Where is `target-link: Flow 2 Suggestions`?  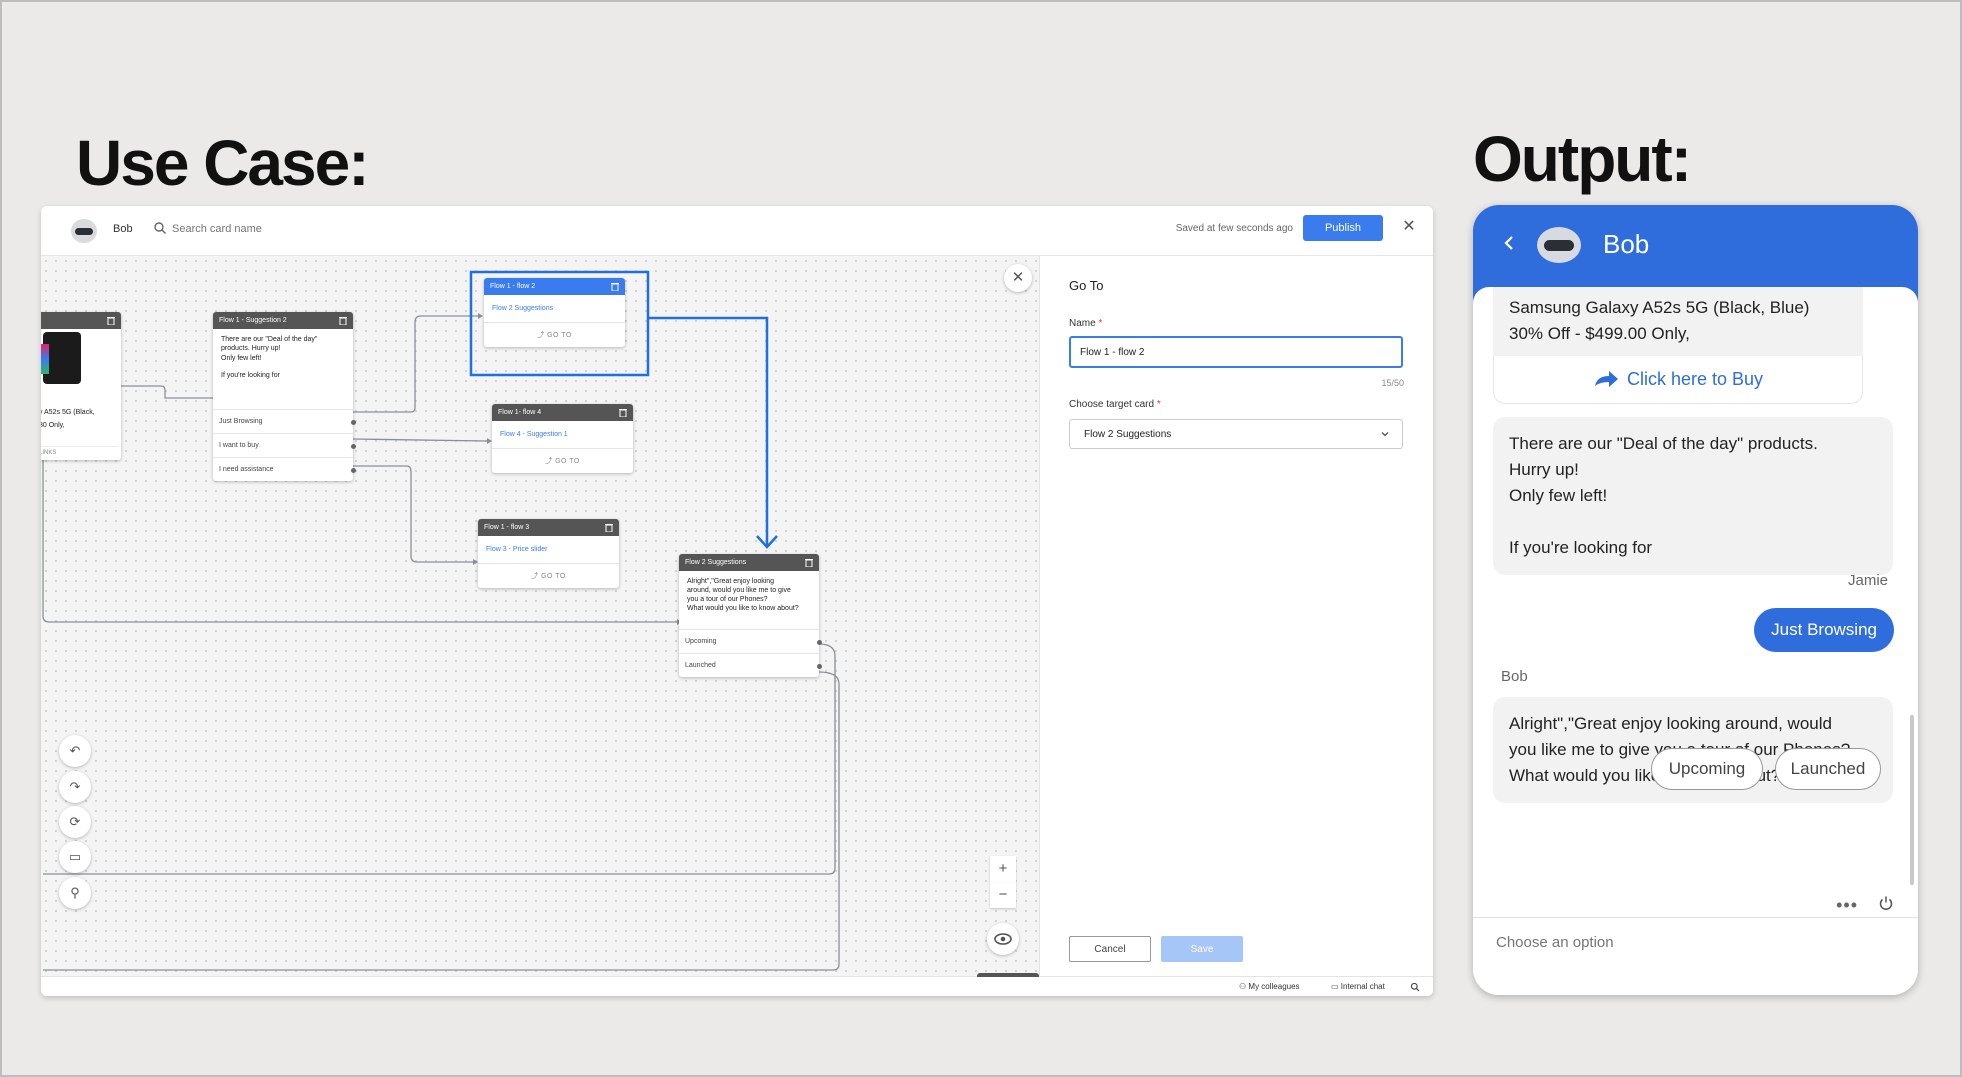
target-link: Flow 2 Suggestions is located at coordinates (554, 309).